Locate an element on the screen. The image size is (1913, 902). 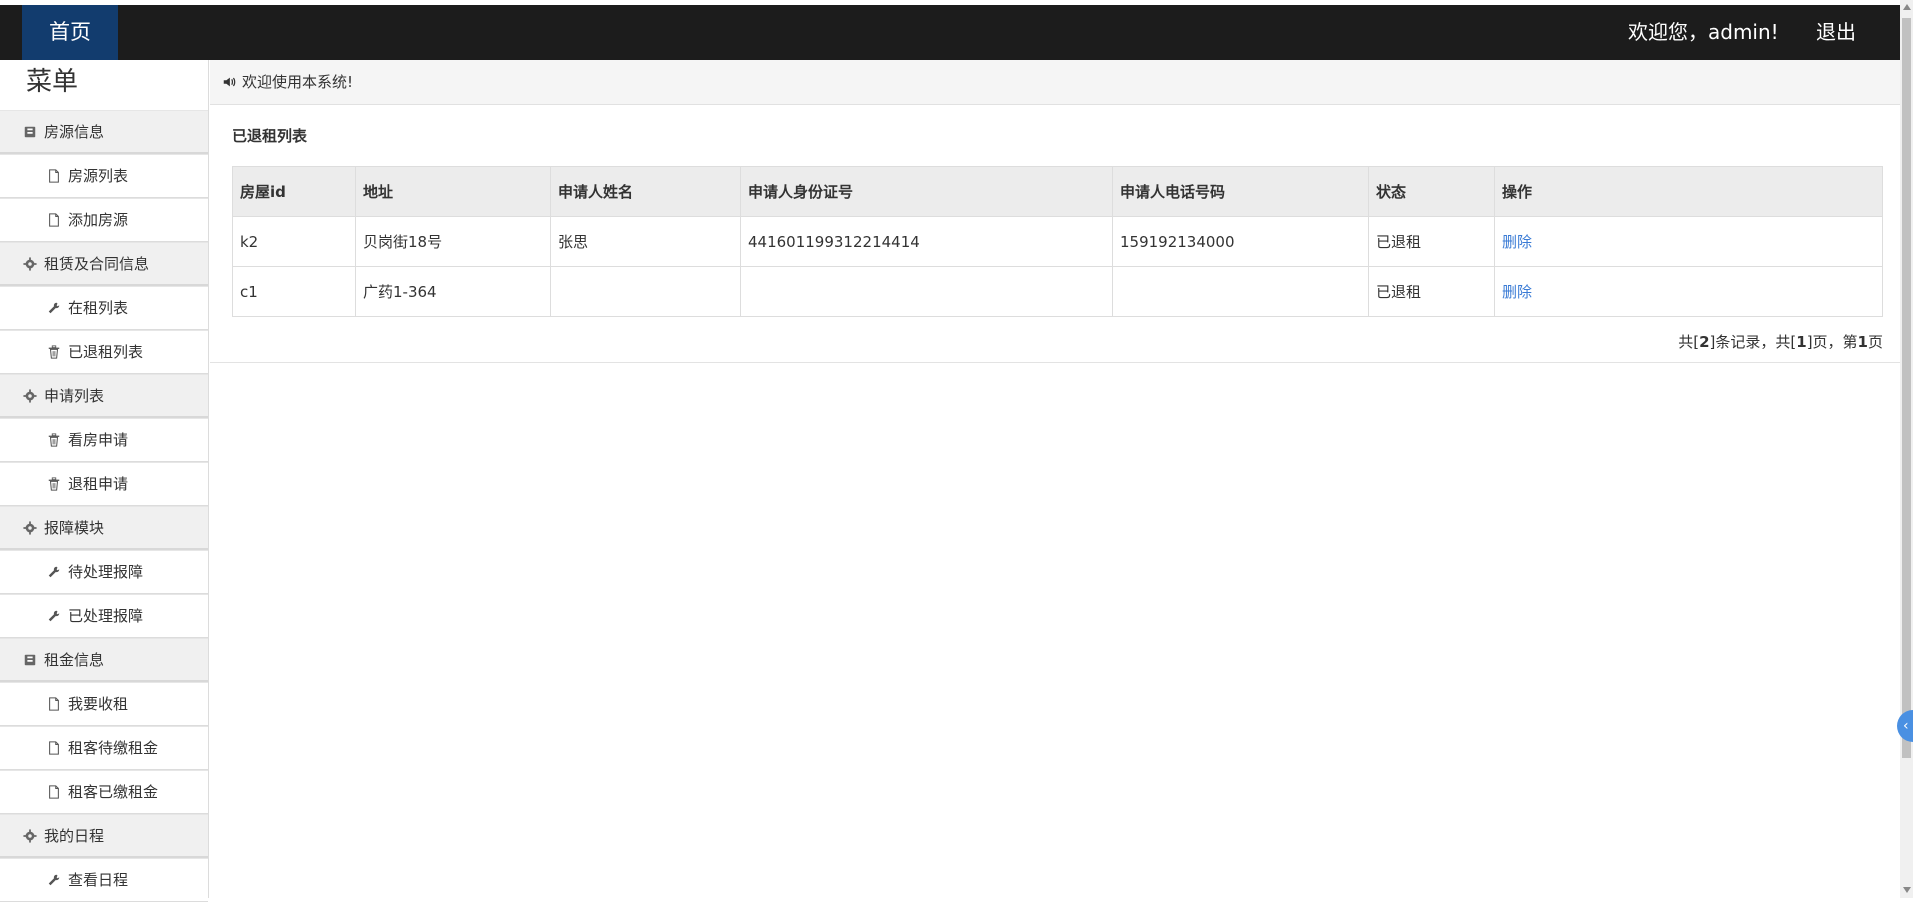
sidebar-item-label: 待处理报障 is located at coordinates (106, 572).